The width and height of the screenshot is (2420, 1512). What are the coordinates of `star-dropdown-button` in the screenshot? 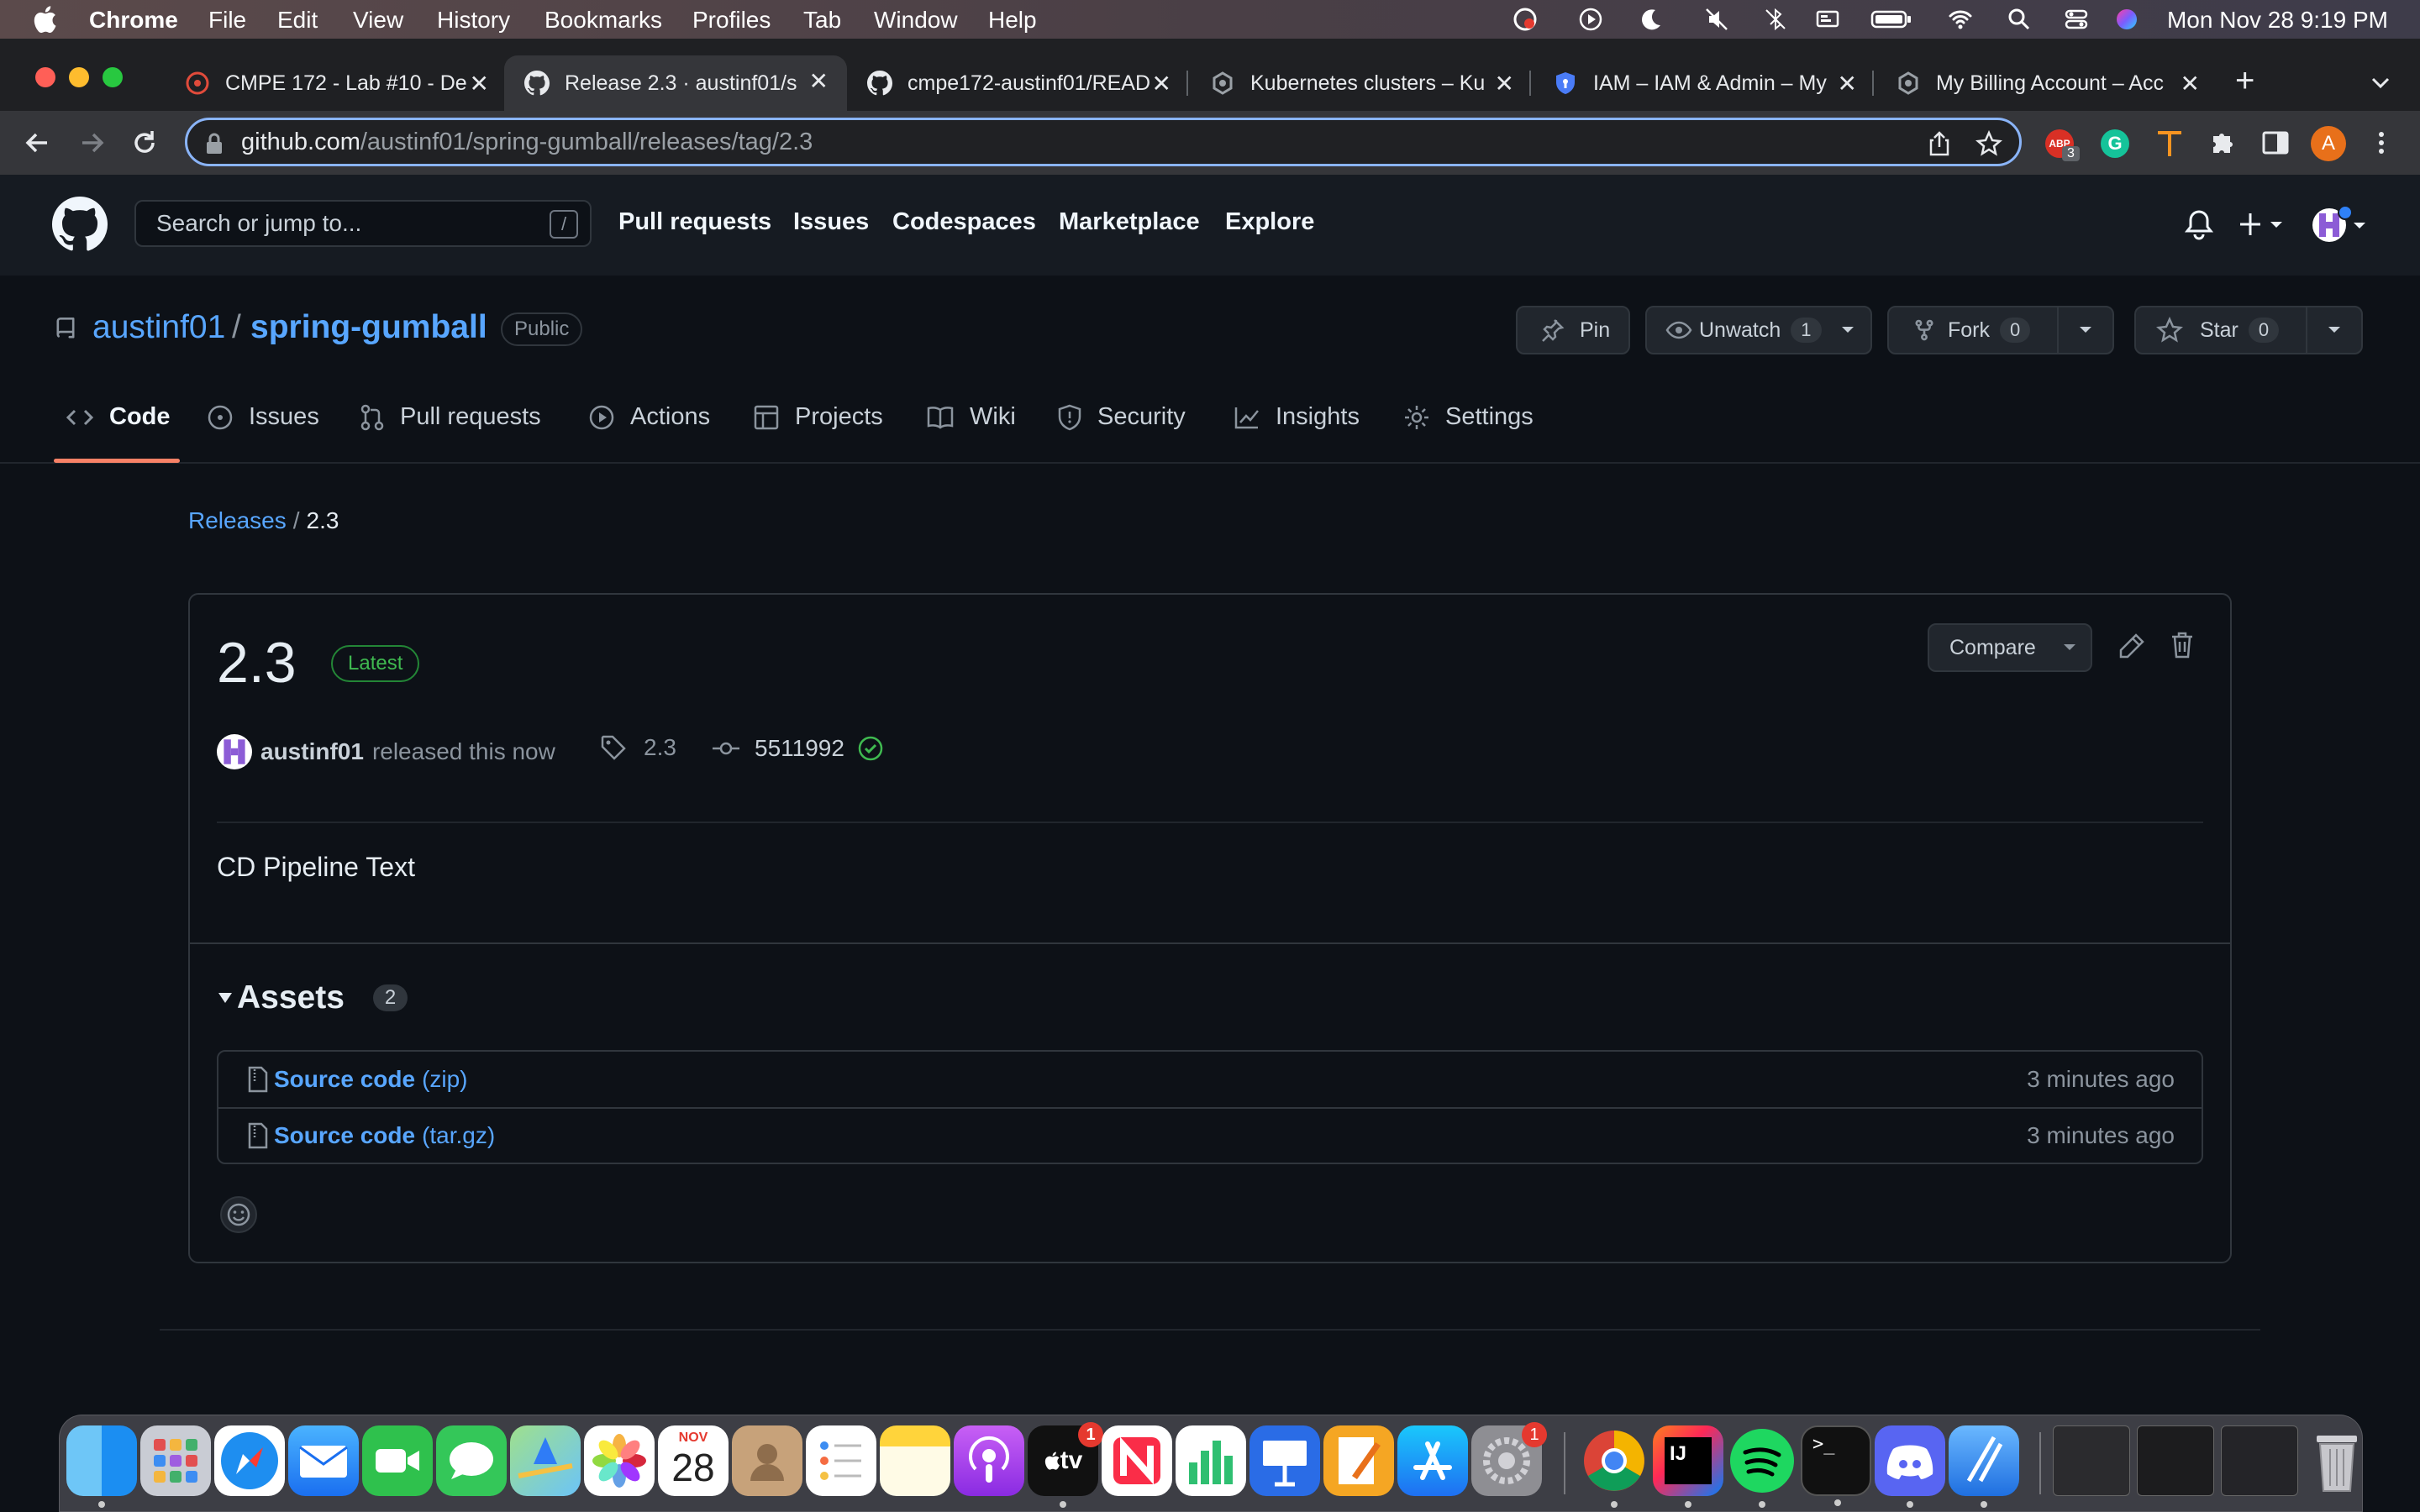 It's located at (2334, 330).